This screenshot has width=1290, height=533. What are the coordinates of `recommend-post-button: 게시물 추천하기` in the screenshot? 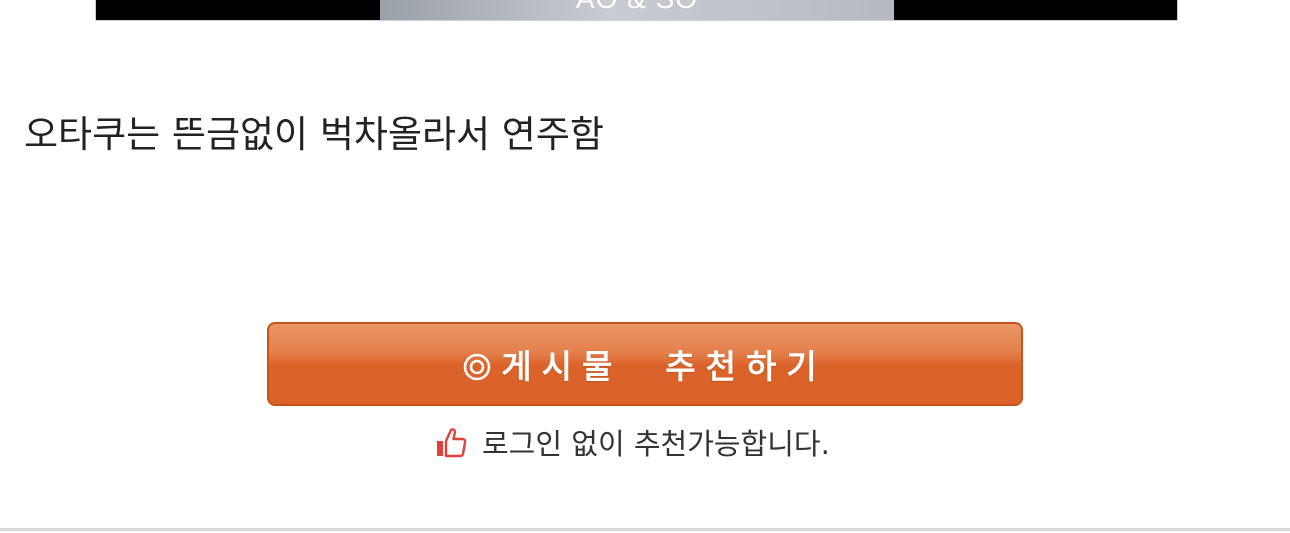 It's located at (645, 364).